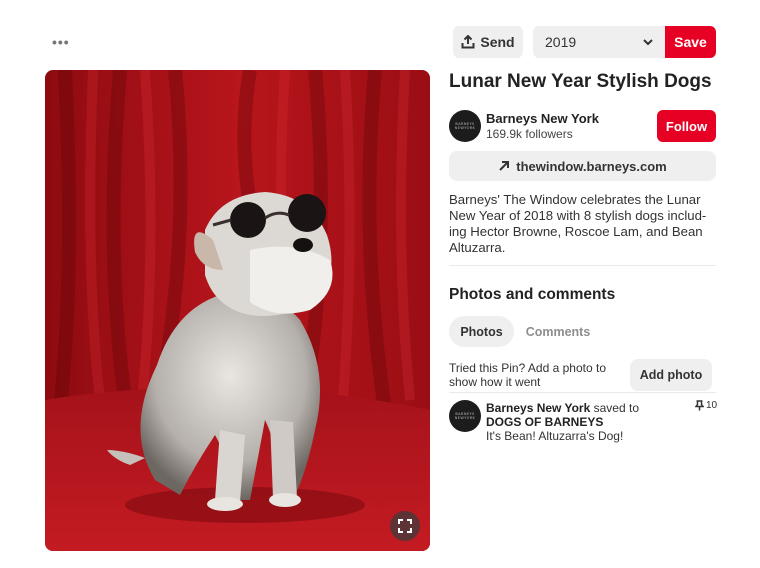  I want to click on creator-avatar: BARNEYS NEWYORK, so click(465, 126).